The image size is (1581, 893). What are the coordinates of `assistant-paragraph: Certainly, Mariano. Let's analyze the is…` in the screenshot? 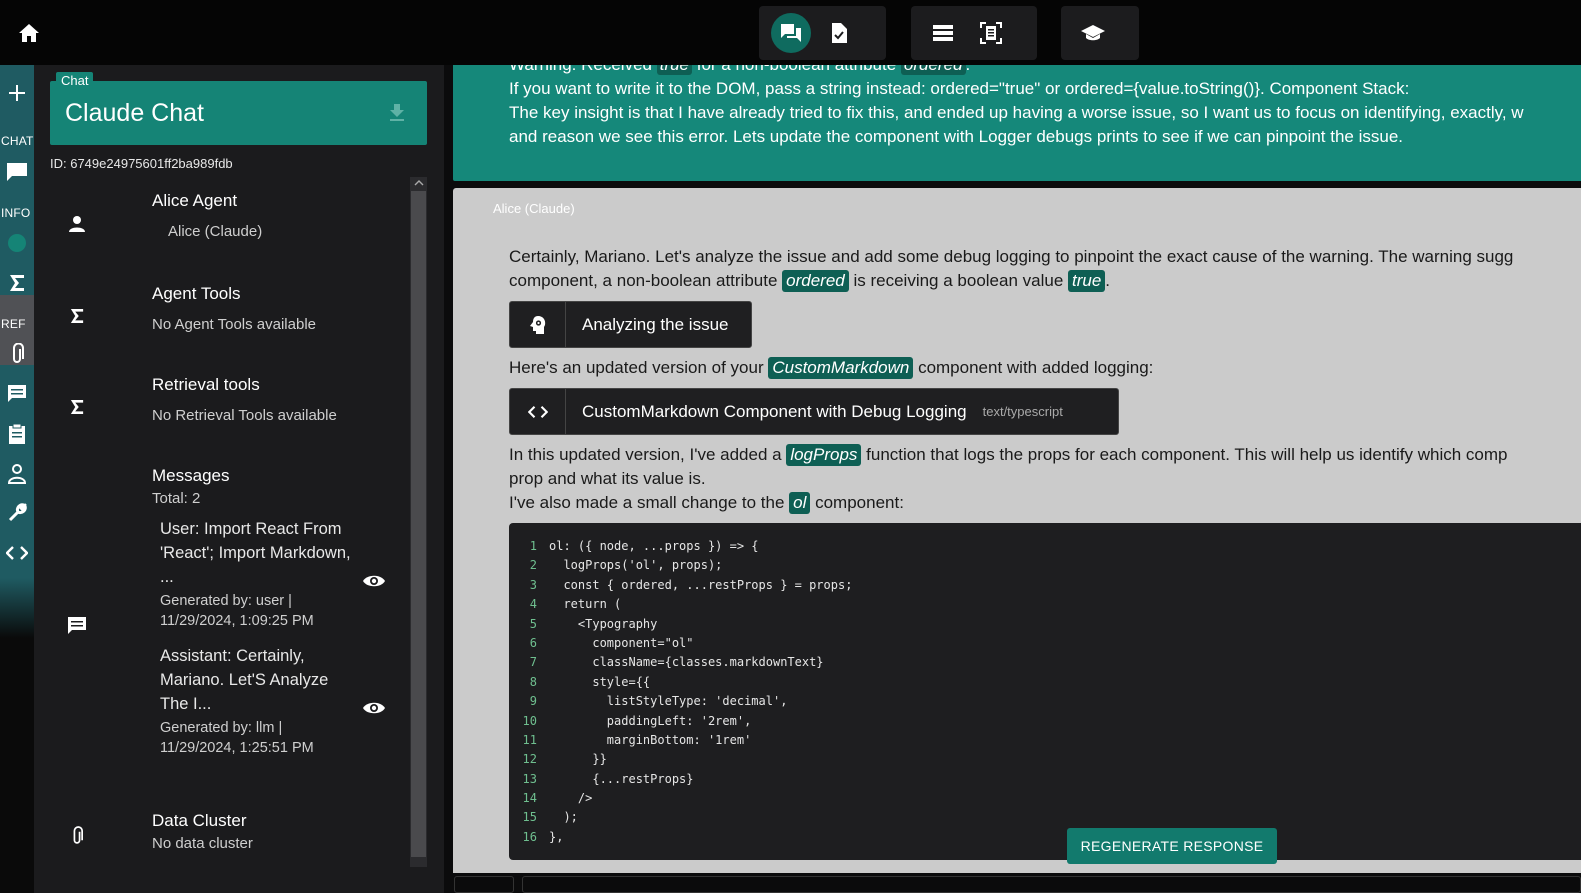 It's located at (1011, 256).